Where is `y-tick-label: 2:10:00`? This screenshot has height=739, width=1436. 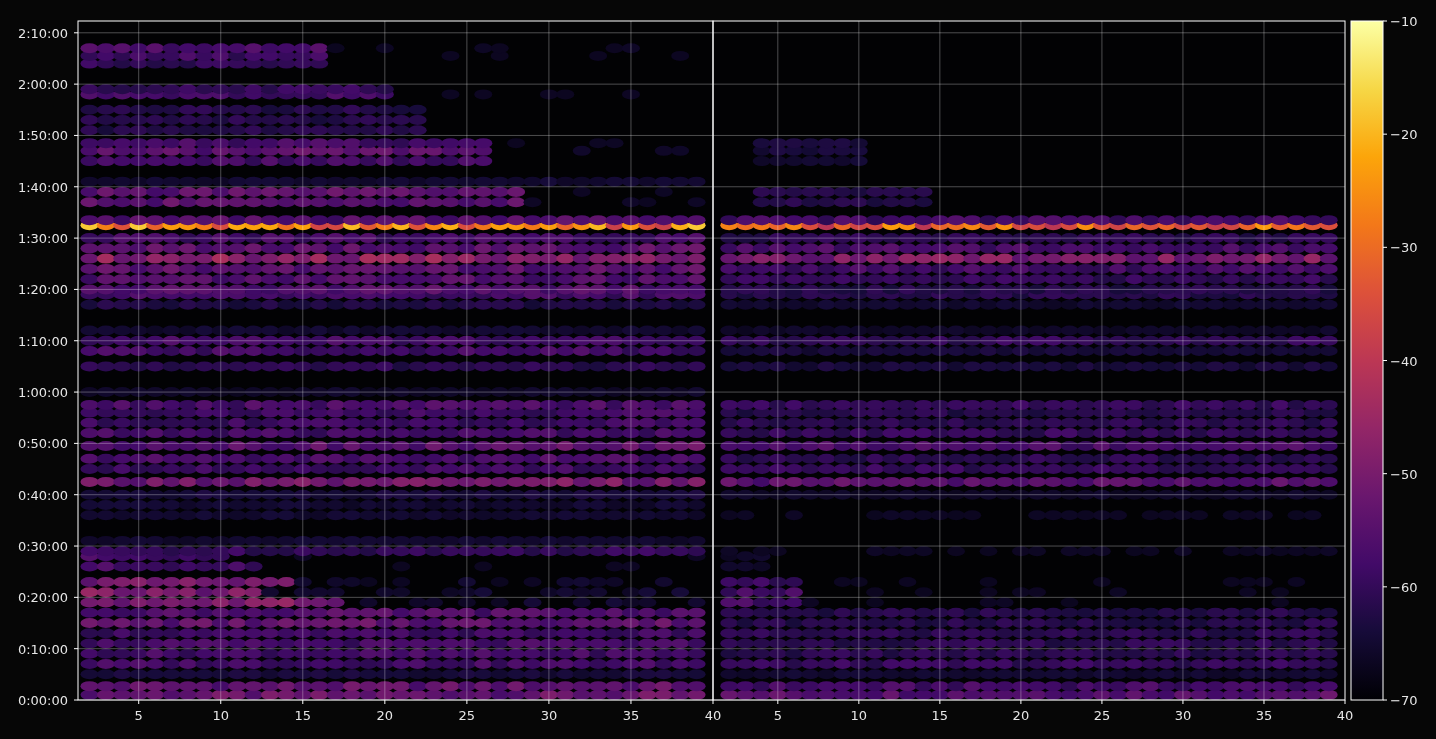
y-tick-label: 2:10:00 is located at coordinates (42, 33).